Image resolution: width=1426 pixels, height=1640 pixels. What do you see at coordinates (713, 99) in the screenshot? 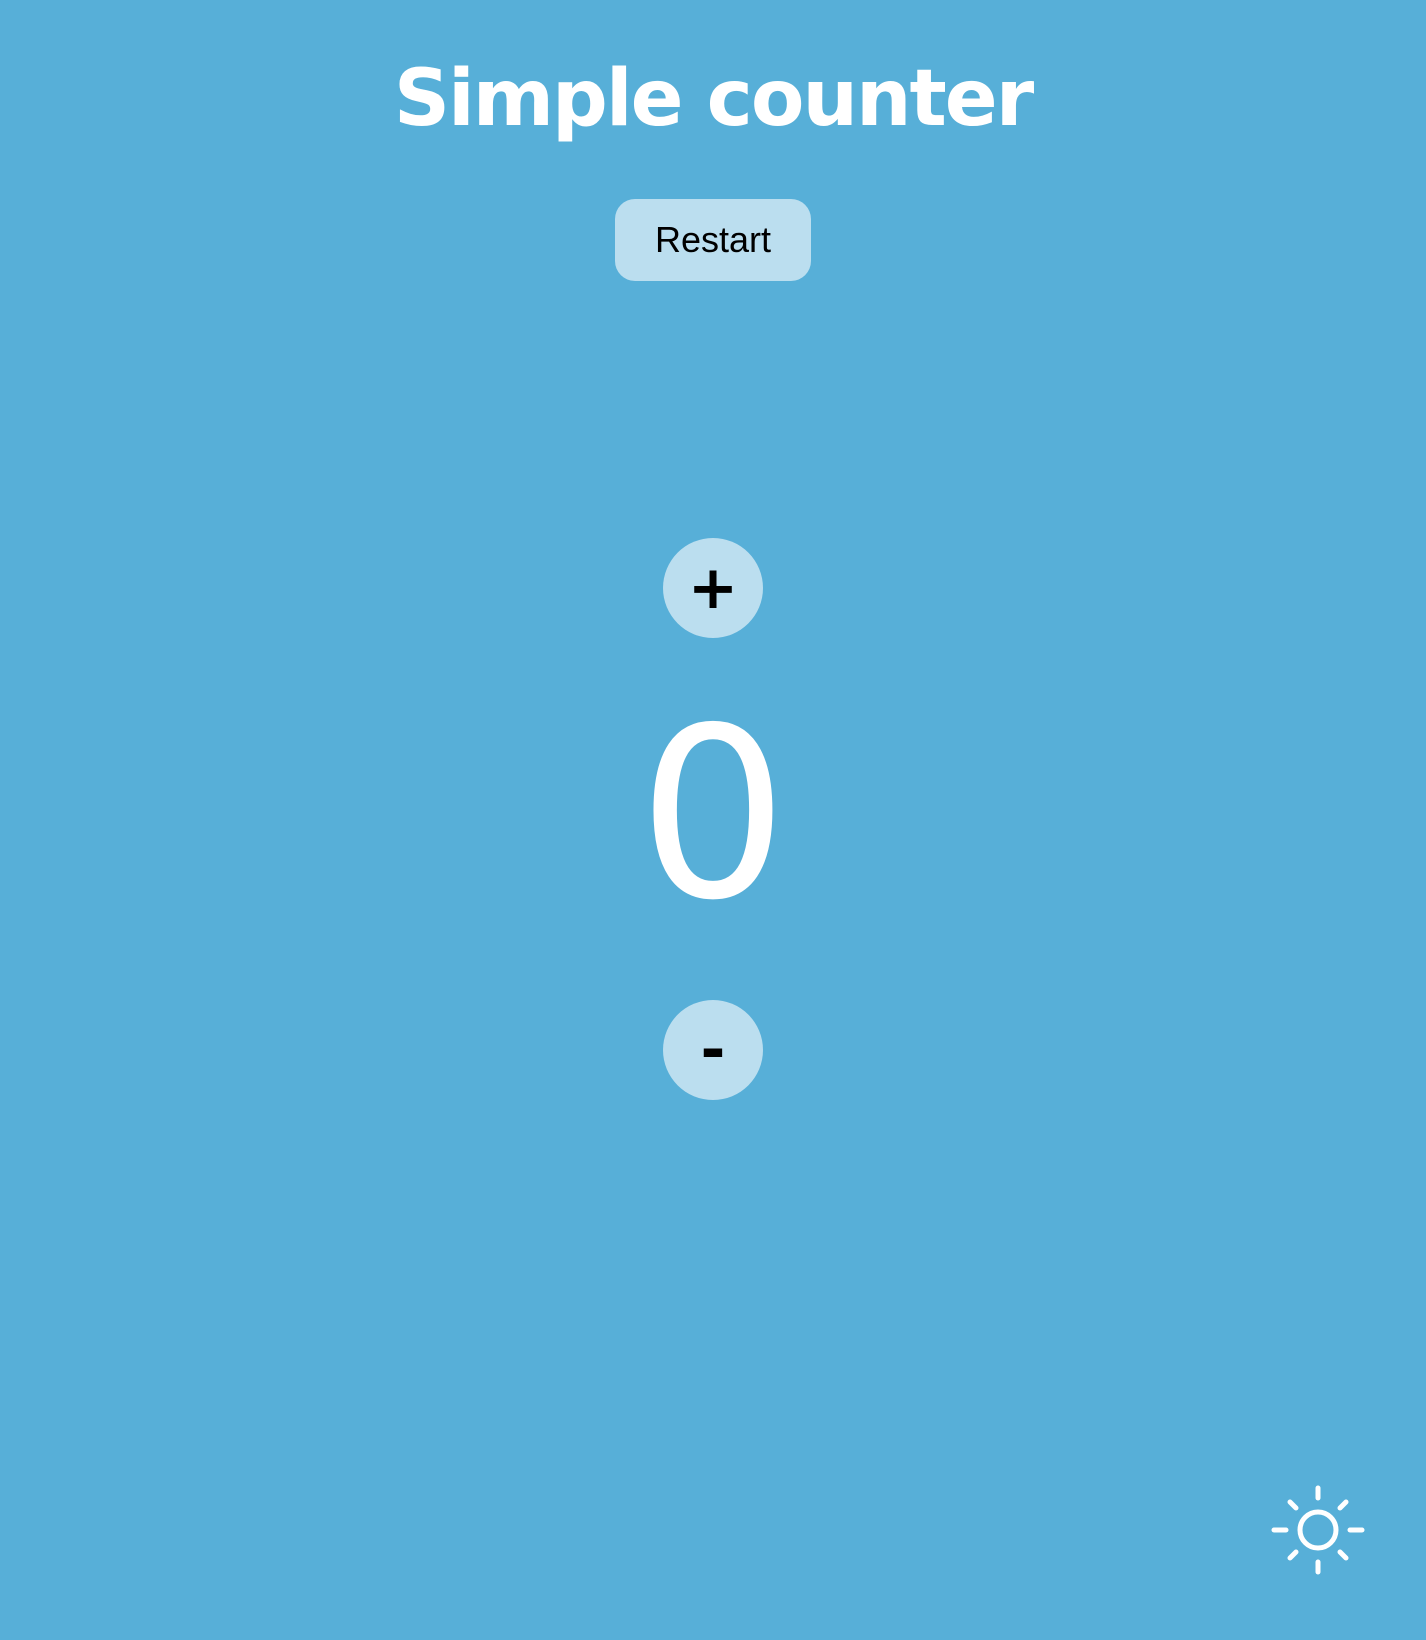
I see `page-title: Simple counter` at bounding box center [713, 99].